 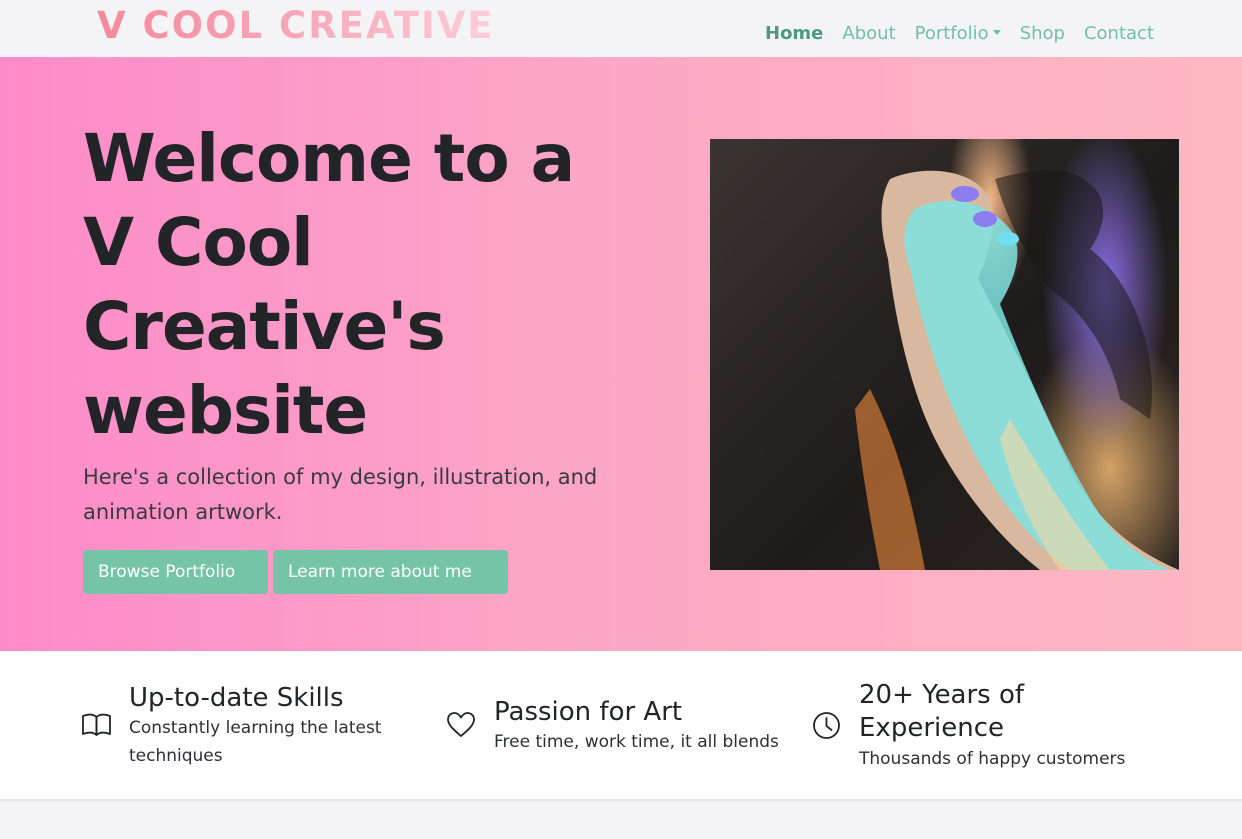 What do you see at coordinates (588, 712) in the screenshot?
I see `feature-title: Passion for Art` at bounding box center [588, 712].